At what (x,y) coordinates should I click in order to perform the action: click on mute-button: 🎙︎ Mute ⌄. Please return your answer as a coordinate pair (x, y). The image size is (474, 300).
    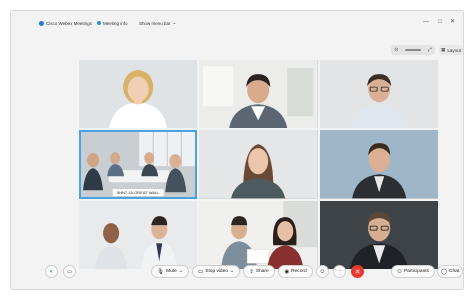
    Looking at the image, I should click on (170, 271).